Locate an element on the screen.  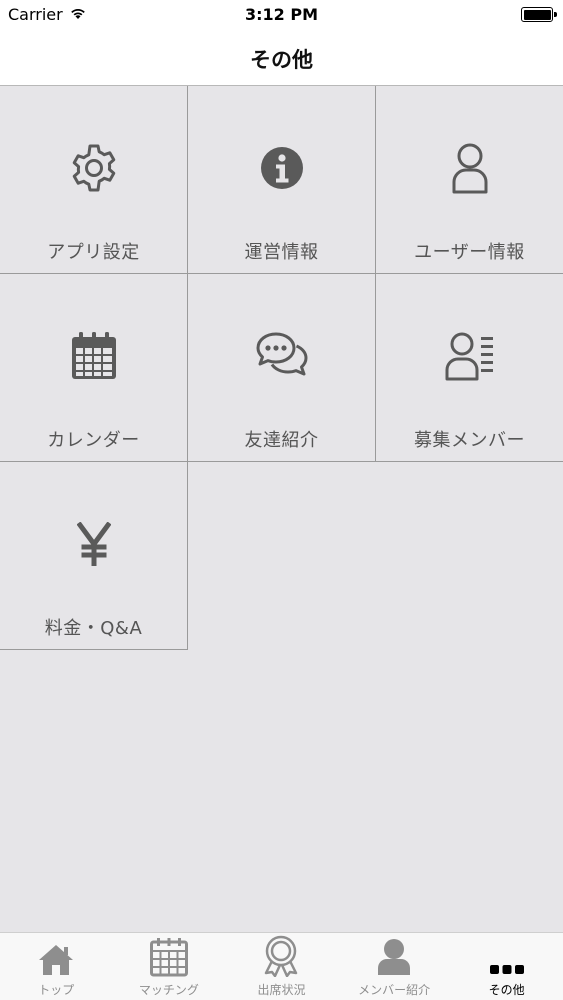
page-title: その他 is located at coordinates (281, 59).